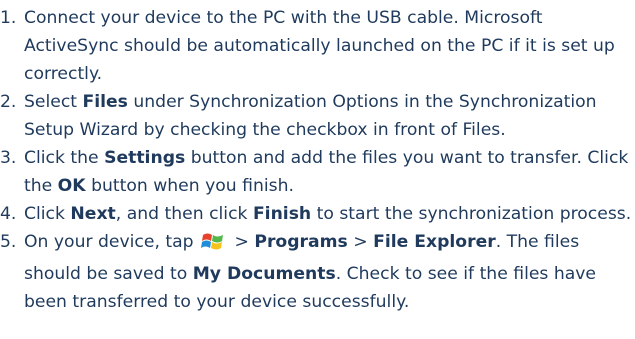 The width and height of the screenshot is (635, 339). I want to click on step-number: 2., so click(8, 102).